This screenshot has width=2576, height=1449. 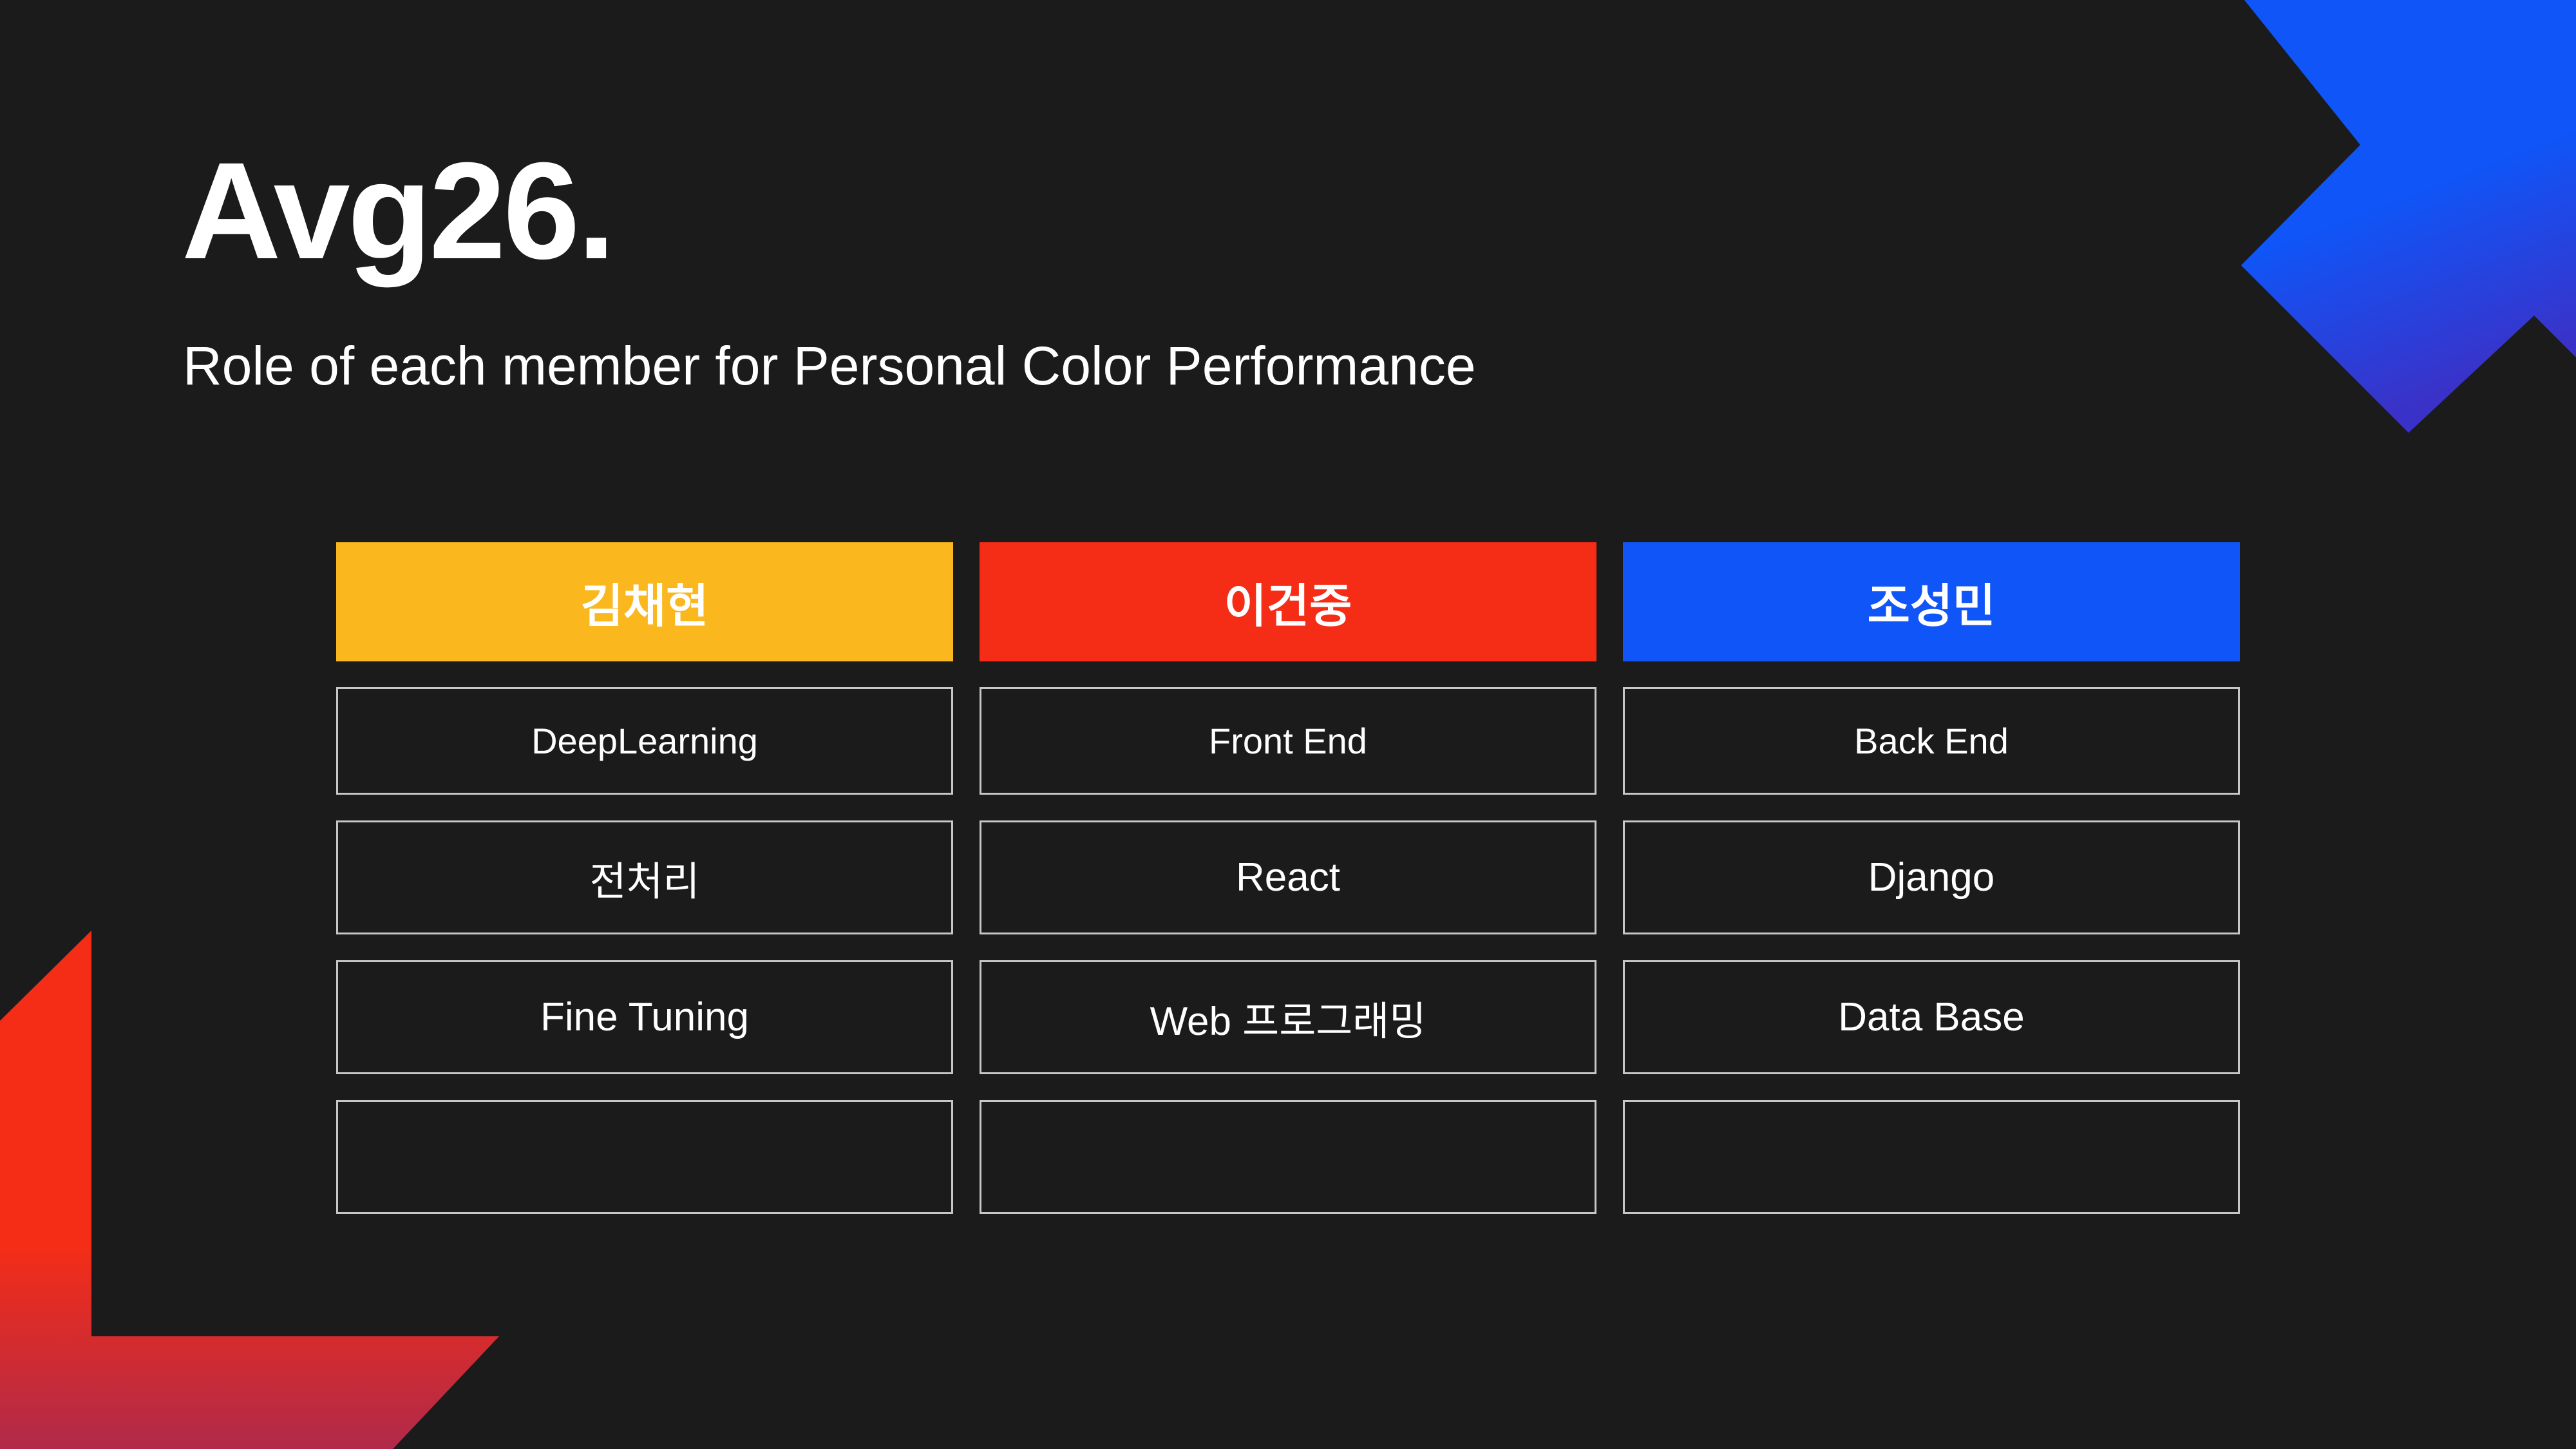 What do you see at coordinates (1931, 1017) in the screenshot?
I see `role-cell: Data Base` at bounding box center [1931, 1017].